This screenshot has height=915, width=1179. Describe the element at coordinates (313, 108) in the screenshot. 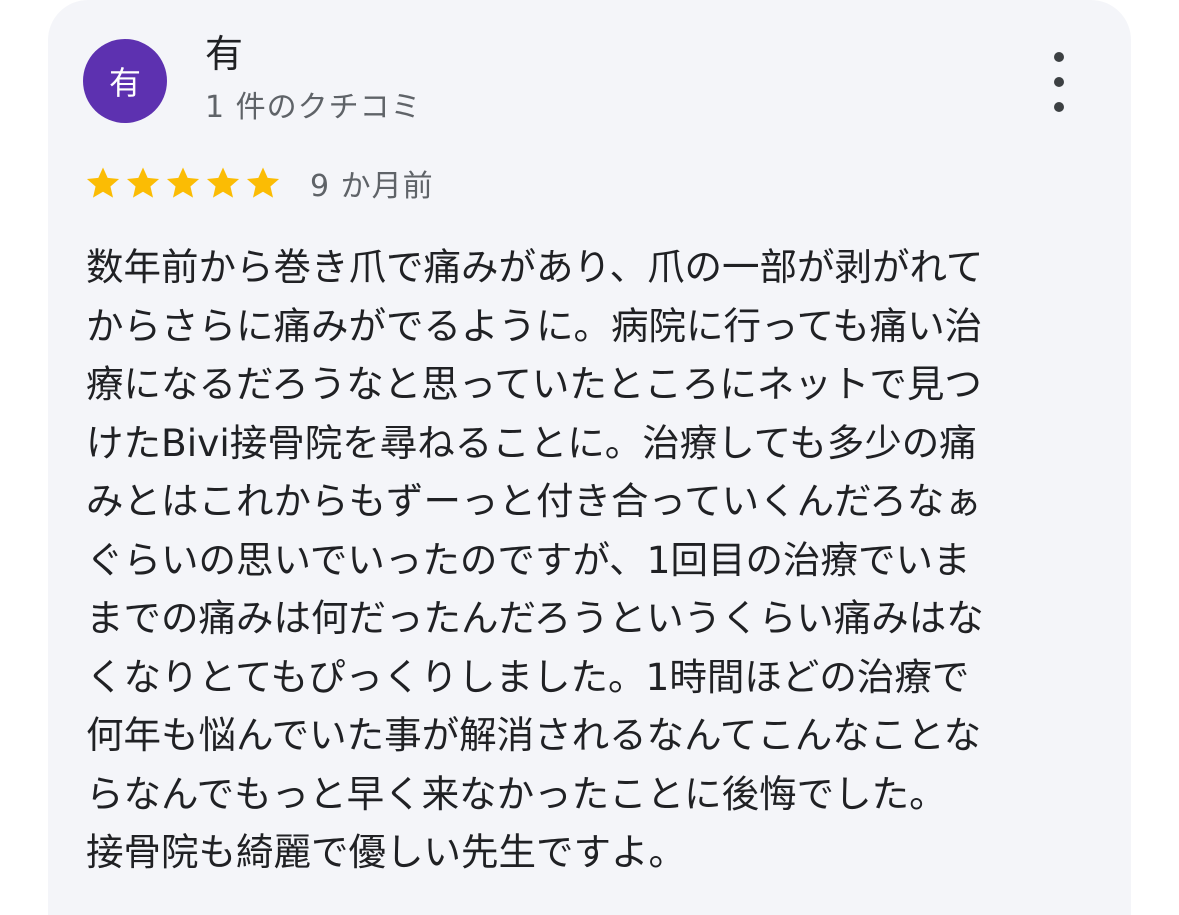

I see `review-count: 1 件のクチコミ` at that location.